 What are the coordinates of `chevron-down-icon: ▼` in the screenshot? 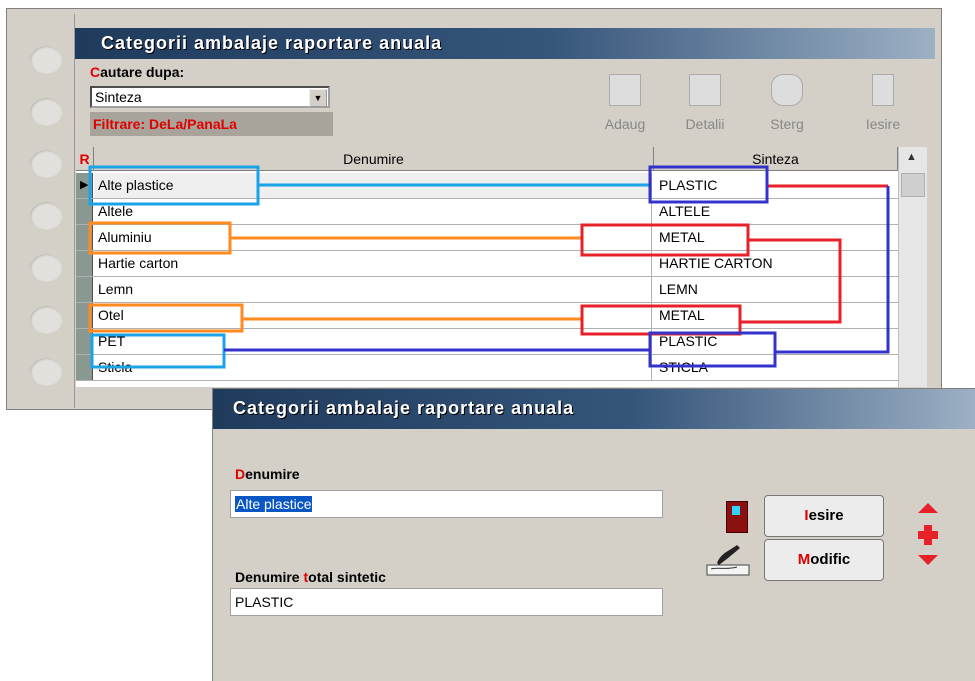 It's located at (318, 98).